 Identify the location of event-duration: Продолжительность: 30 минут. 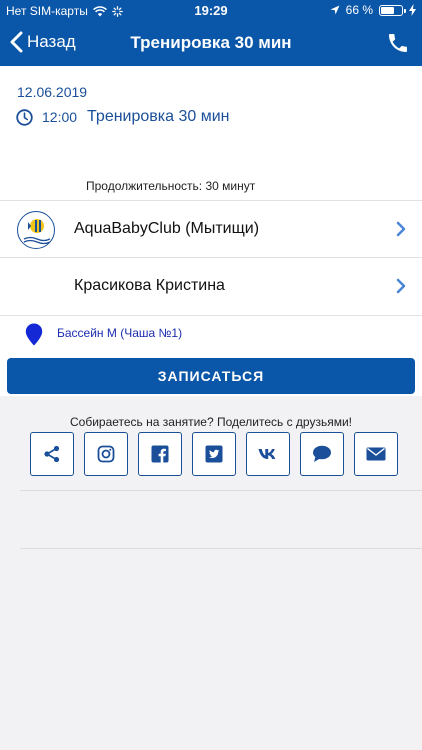
(171, 186).